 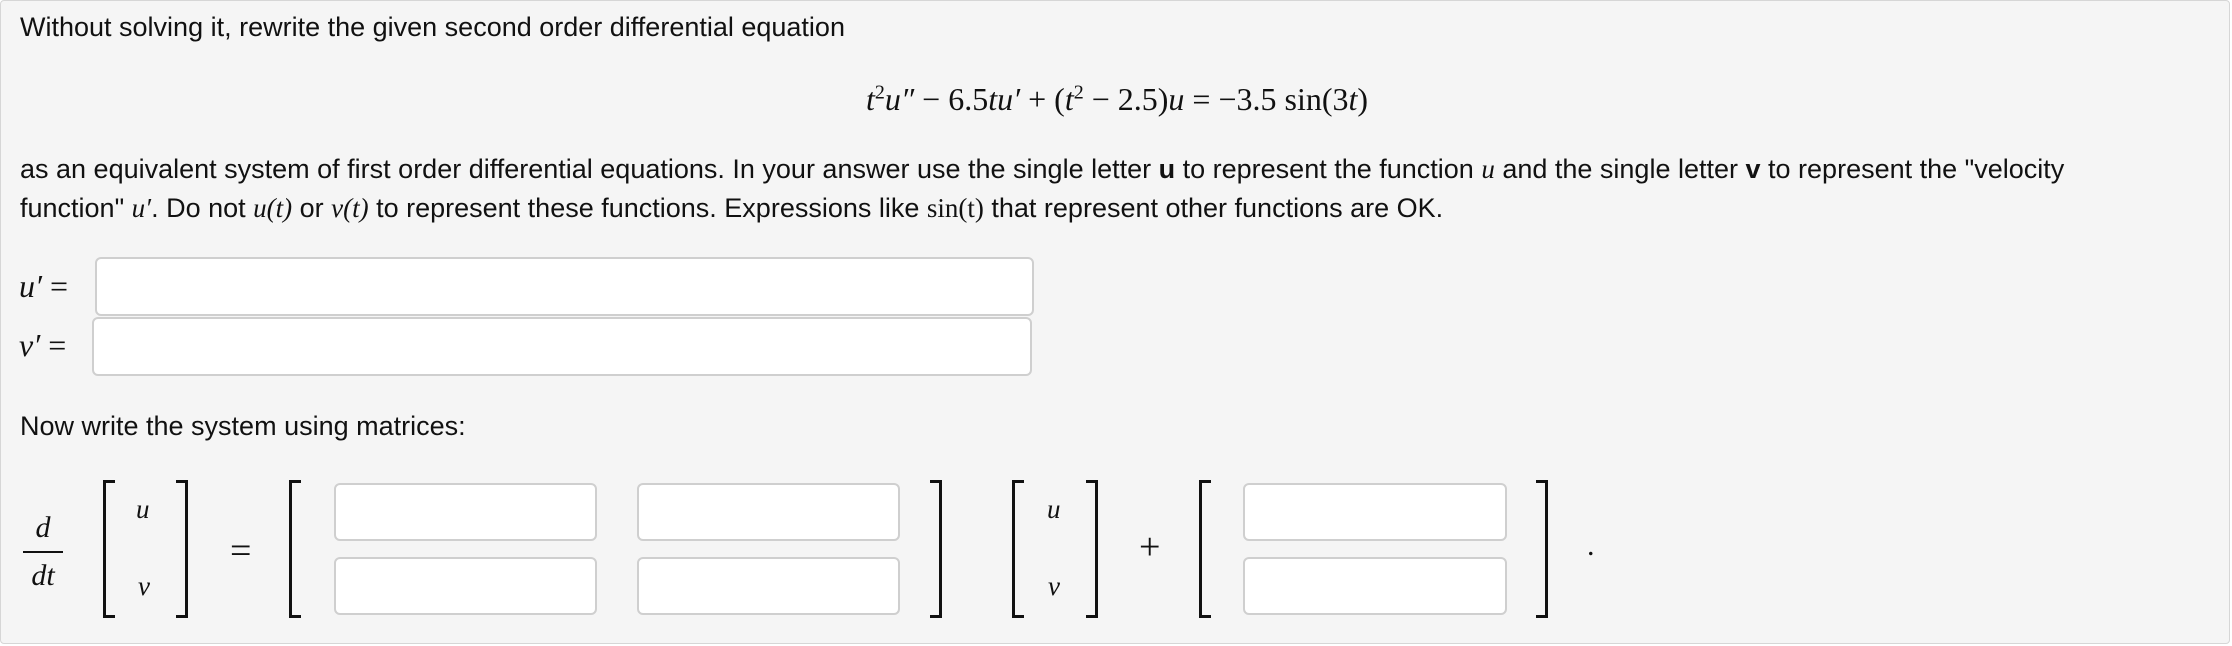 I want to click on matrix-heading: Now write the system using matrices:, so click(x=243, y=426).